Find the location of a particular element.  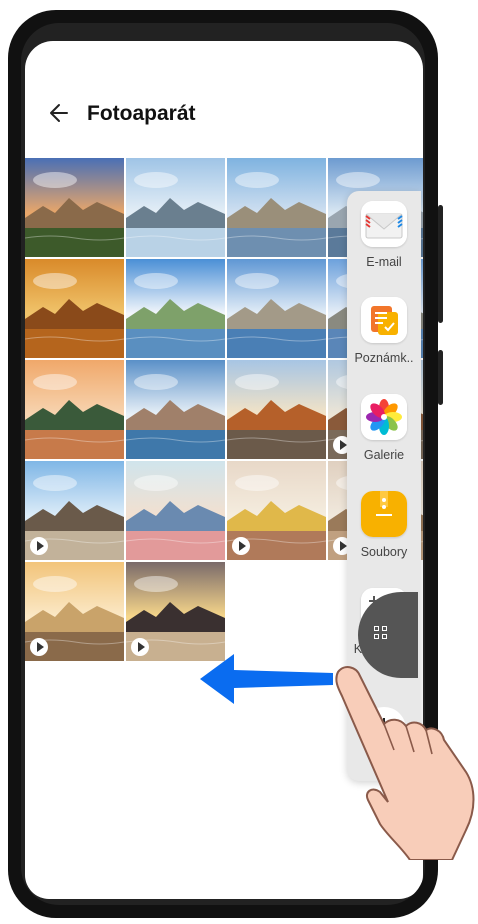

mail-icon is located at coordinates (384, 224).